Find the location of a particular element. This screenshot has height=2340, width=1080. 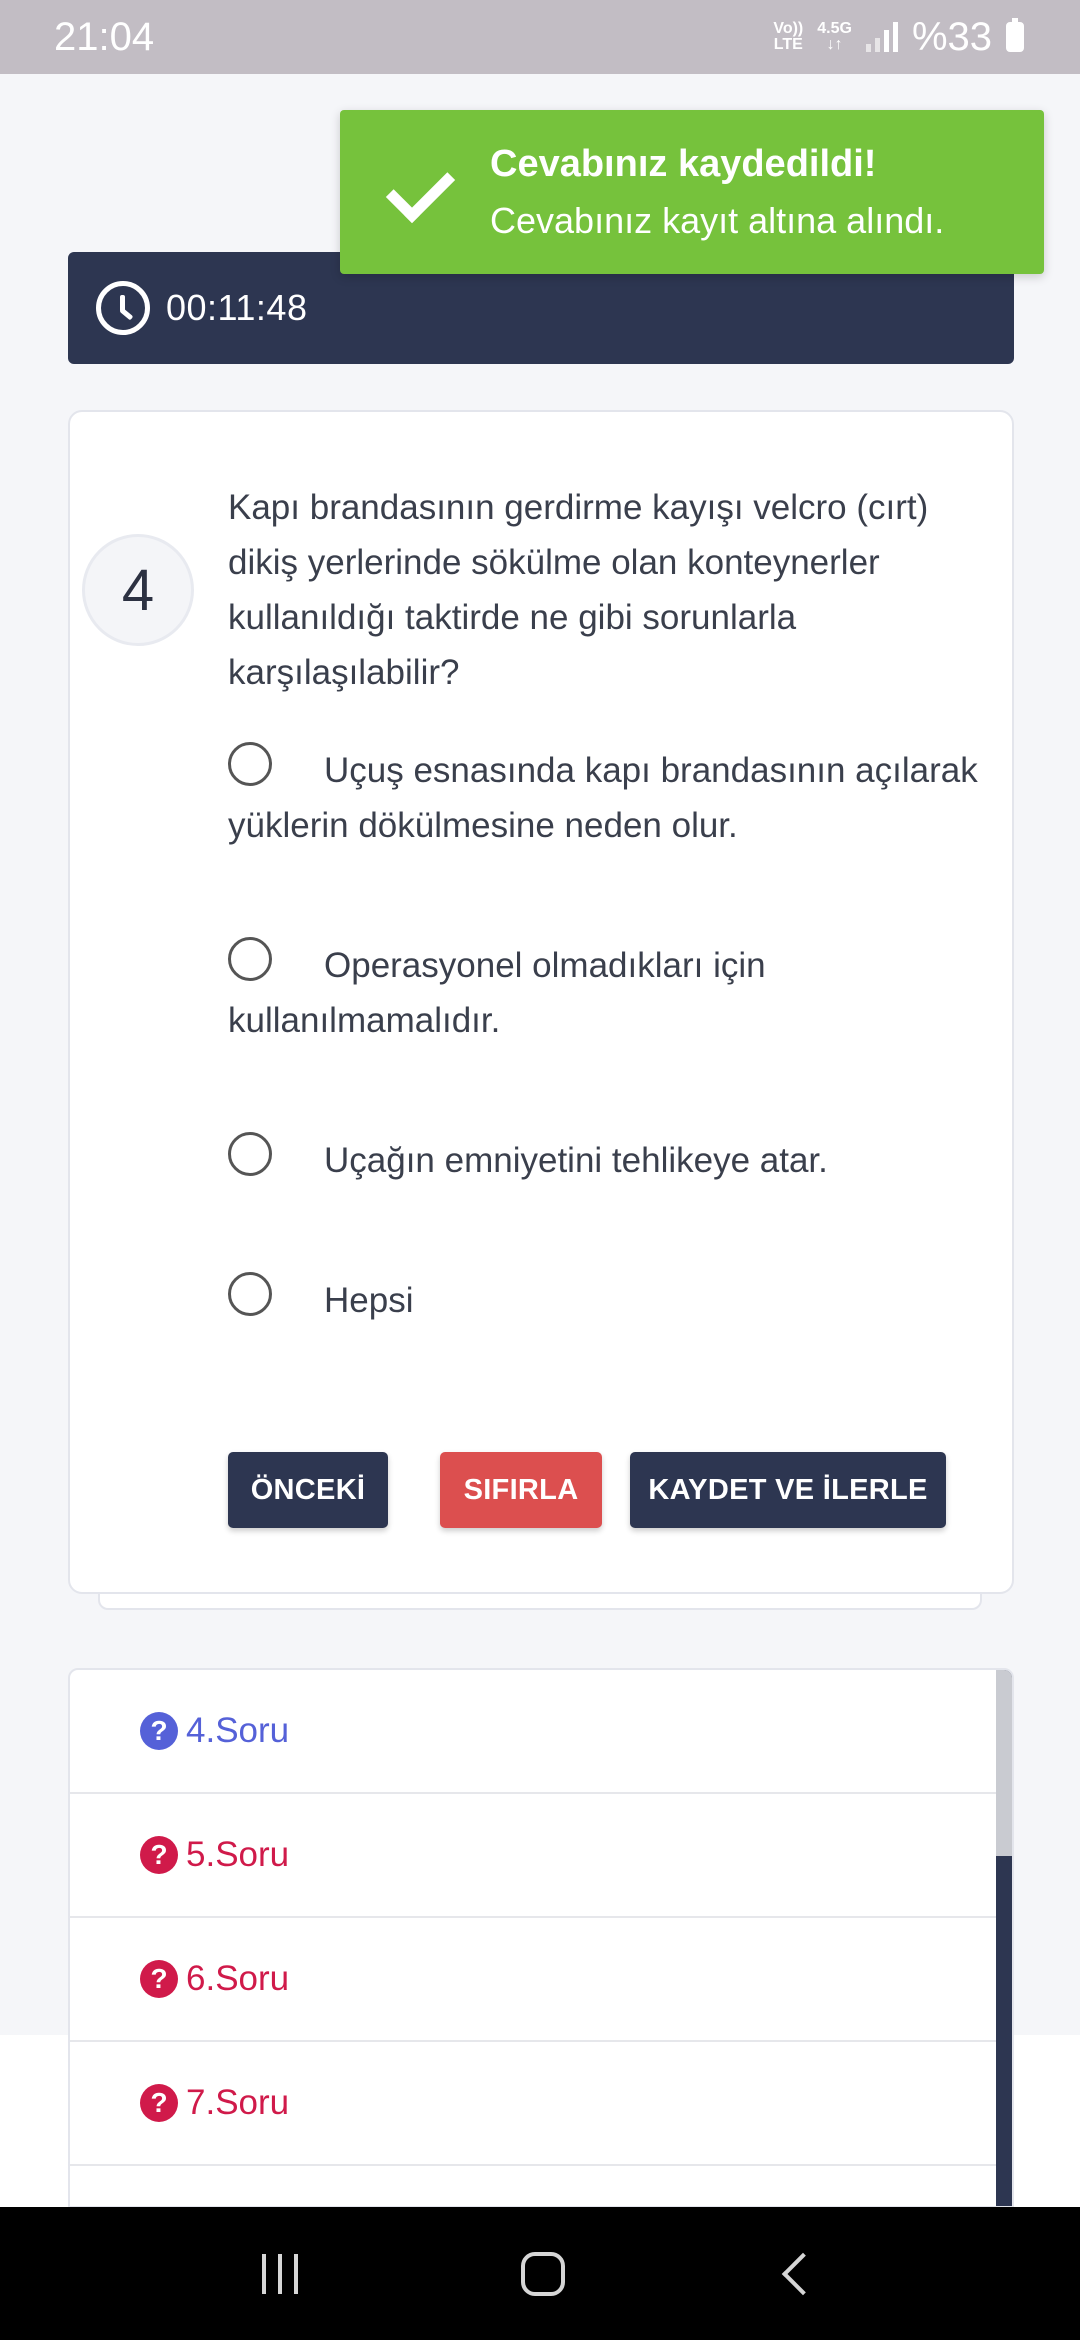

home-icon is located at coordinates (542, 2273).